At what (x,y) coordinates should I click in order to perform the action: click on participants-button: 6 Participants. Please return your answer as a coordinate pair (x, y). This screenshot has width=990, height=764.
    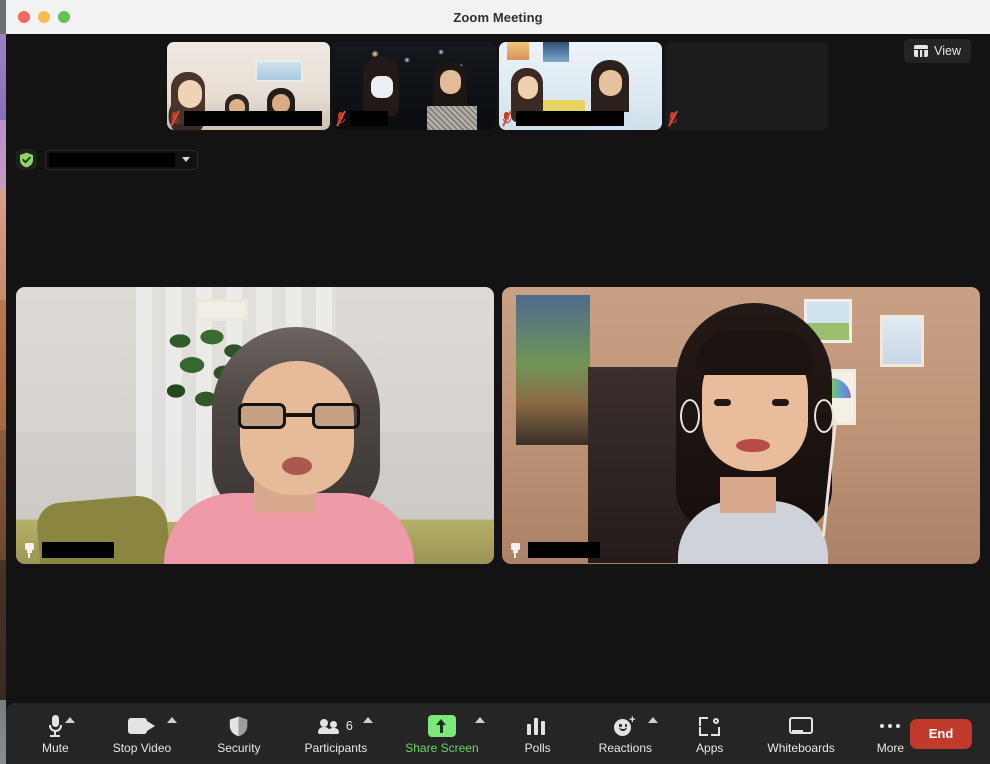
    Looking at the image, I should click on (337, 733).